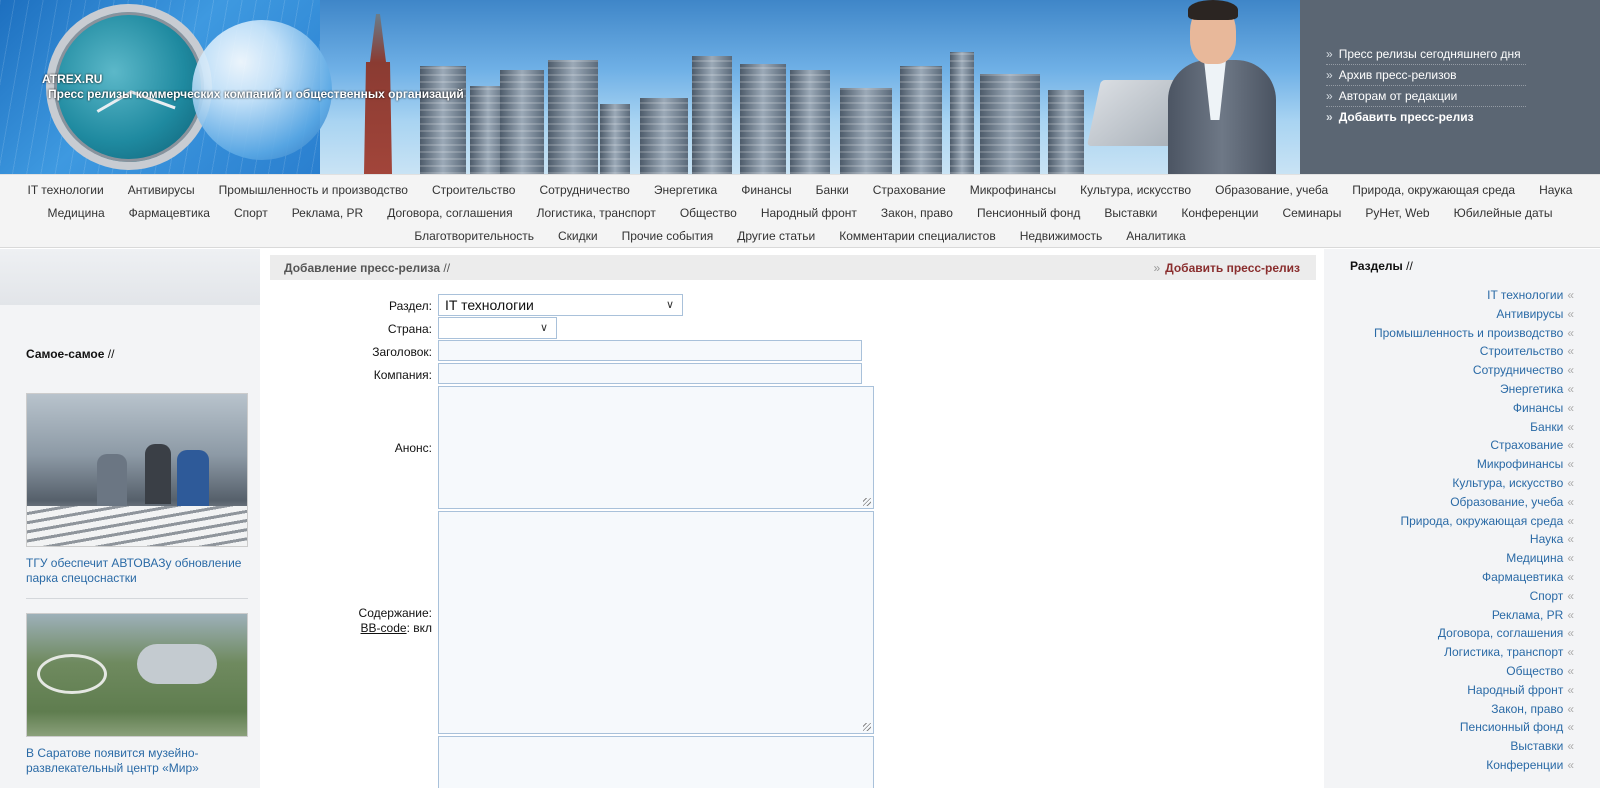 This screenshot has height=788, width=1600. Describe the element at coordinates (560, 305) in the screenshot. I see `section-select: IT технологии ∨` at that location.